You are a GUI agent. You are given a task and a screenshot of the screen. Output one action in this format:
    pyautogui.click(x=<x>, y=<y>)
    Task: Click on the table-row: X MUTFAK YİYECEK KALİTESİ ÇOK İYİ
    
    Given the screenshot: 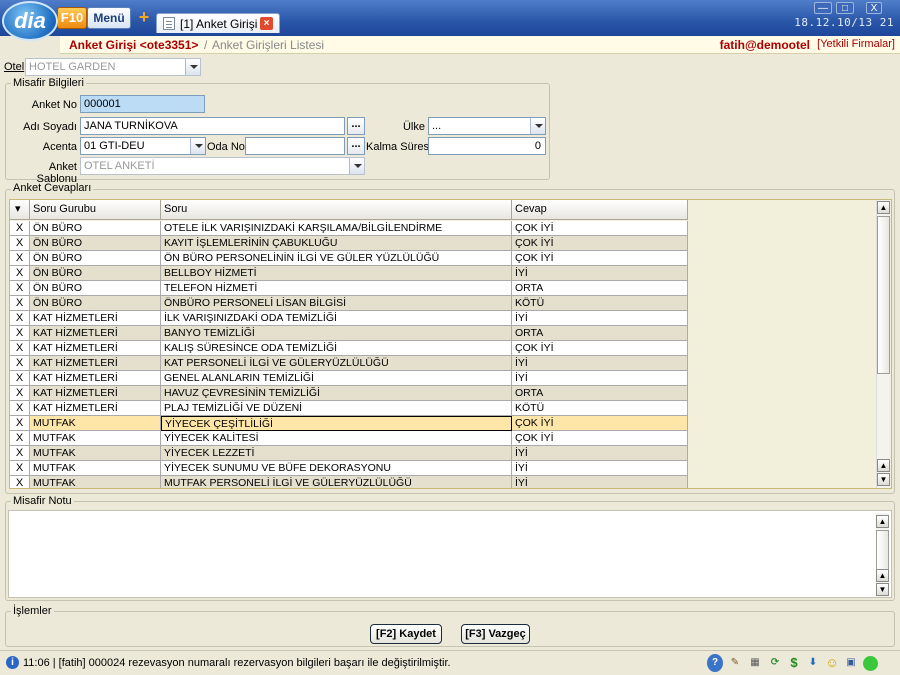 What is the action you would take?
    pyautogui.click(x=349, y=438)
    